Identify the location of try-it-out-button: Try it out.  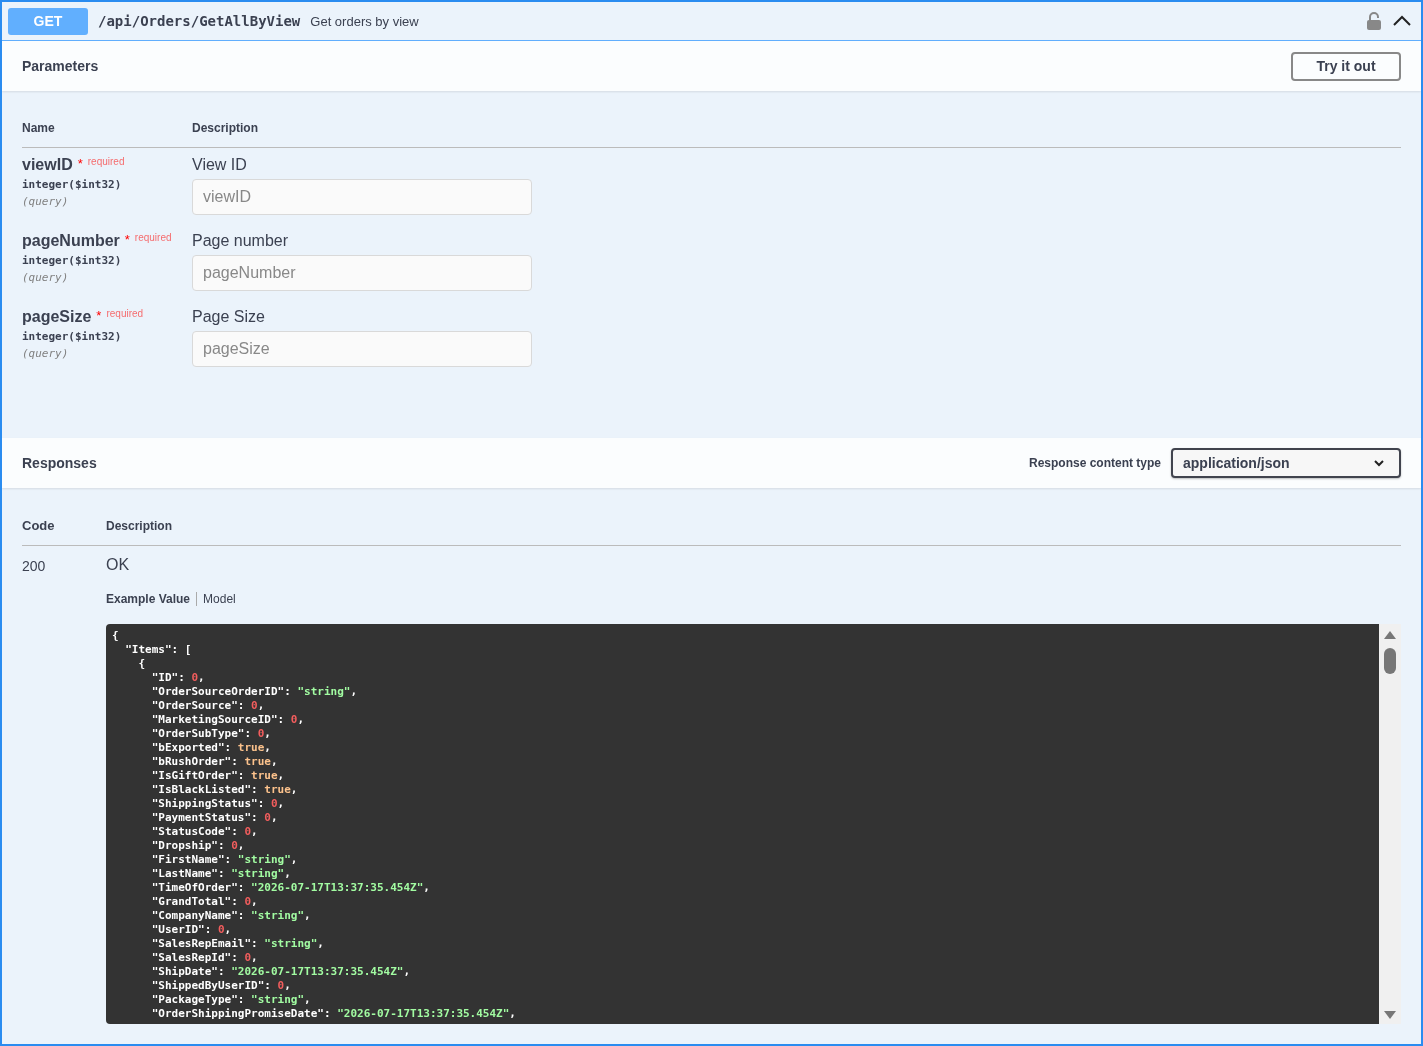
(1346, 66).